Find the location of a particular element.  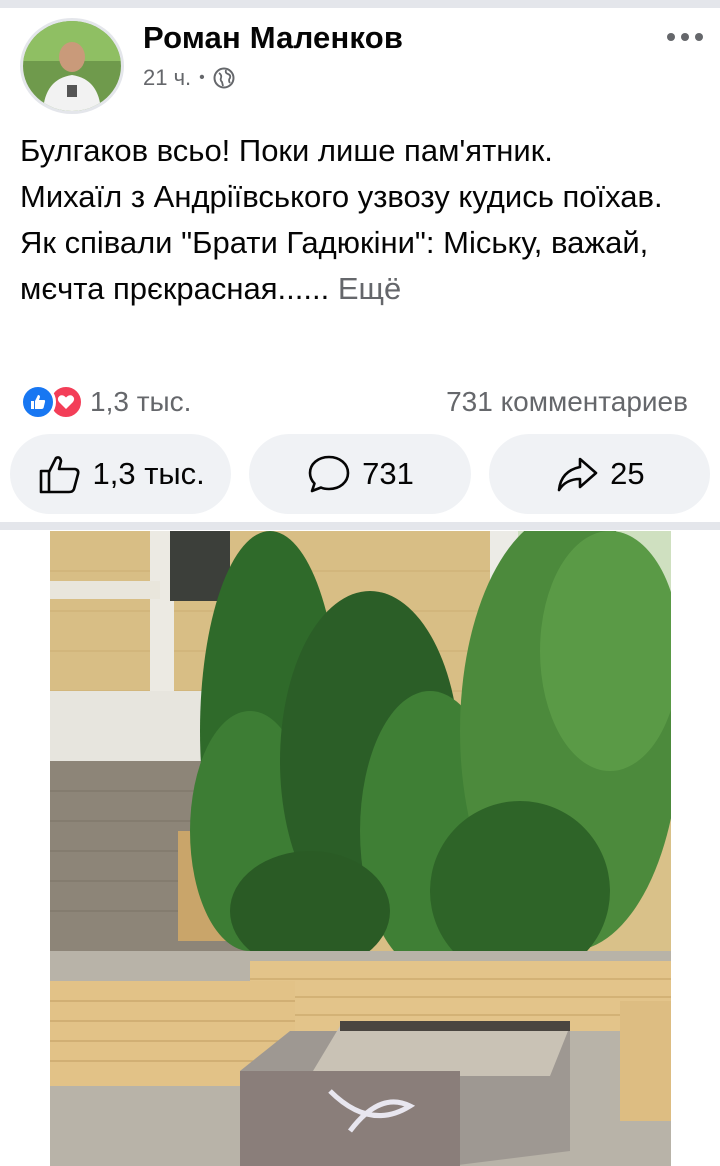

like-reaction-icon is located at coordinates (38, 402).